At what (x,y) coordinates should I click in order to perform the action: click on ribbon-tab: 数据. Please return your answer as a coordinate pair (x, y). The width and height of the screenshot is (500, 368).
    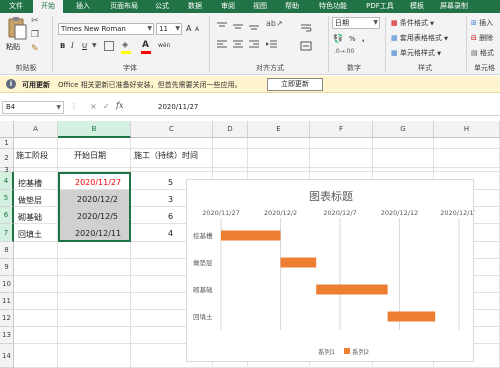
    Looking at the image, I should click on (195, 6).